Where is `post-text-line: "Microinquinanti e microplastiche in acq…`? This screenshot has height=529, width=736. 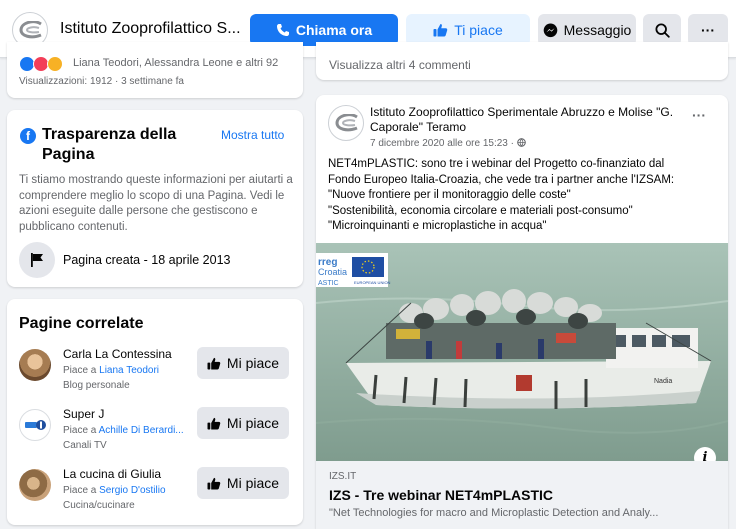 post-text-line: "Microinquinanti e microplastiche in acq… is located at coordinates (437, 226).